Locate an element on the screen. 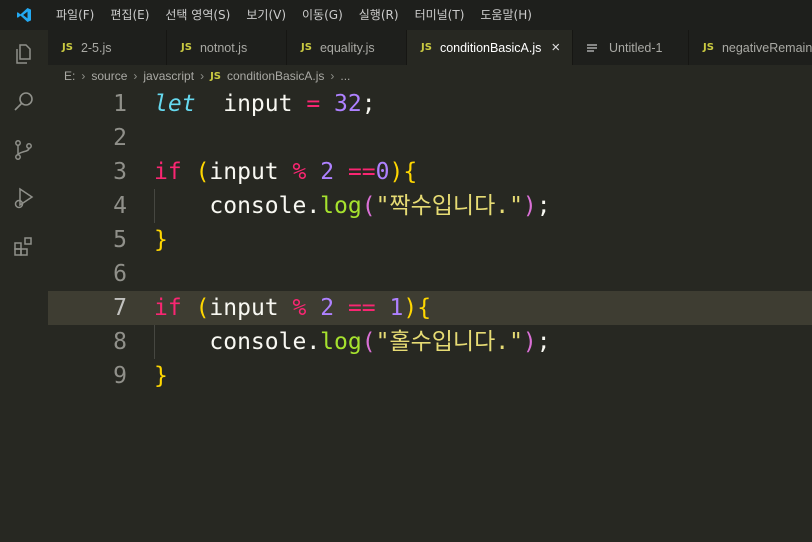  tab-2-5-js: JS 2-5.js is located at coordinates (107, 47).